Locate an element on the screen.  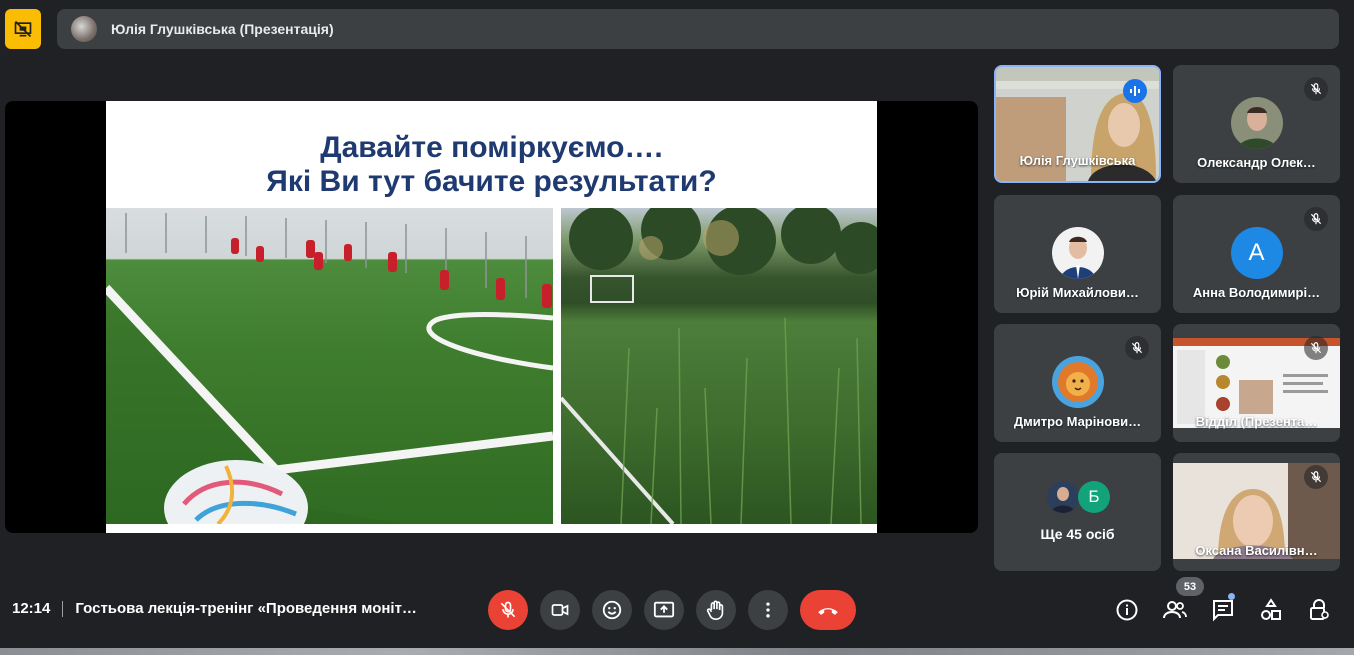
raise-hand-button is located at coordinates (716, 610).